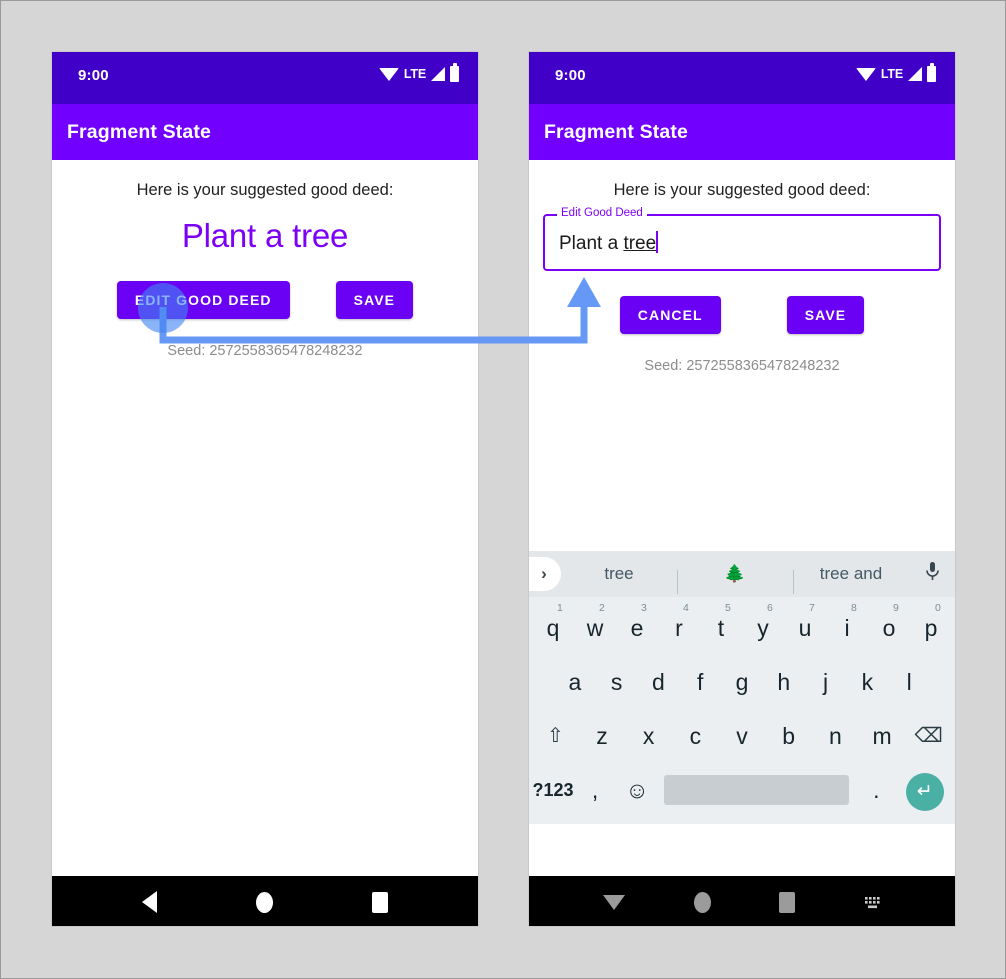 The width and height of the screenshot is (1006, 979). Describe the element at coordinates (835, 736) in the screenshot. I see `key-n: n` at that location.